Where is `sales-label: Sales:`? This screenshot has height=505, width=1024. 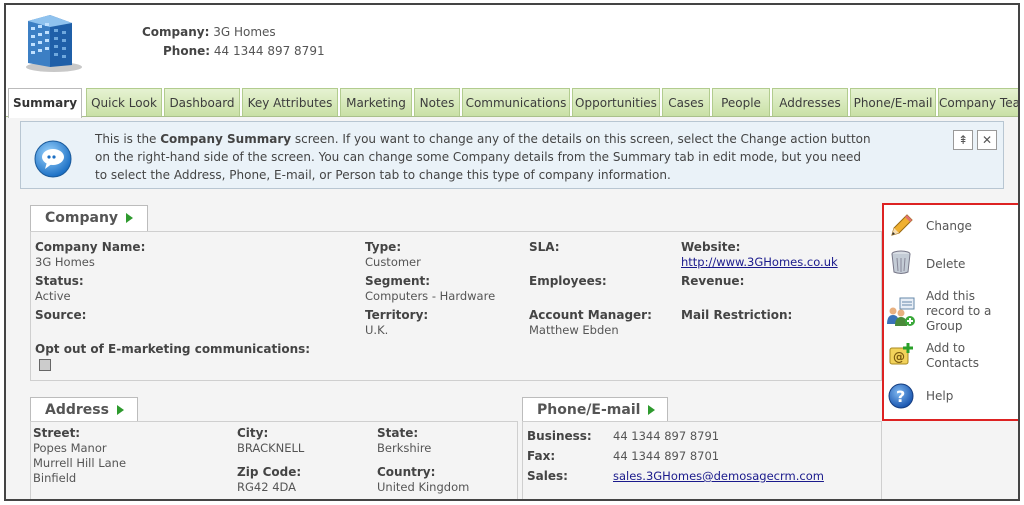
sales-label: Sales: is located at coordinates (547, 476).